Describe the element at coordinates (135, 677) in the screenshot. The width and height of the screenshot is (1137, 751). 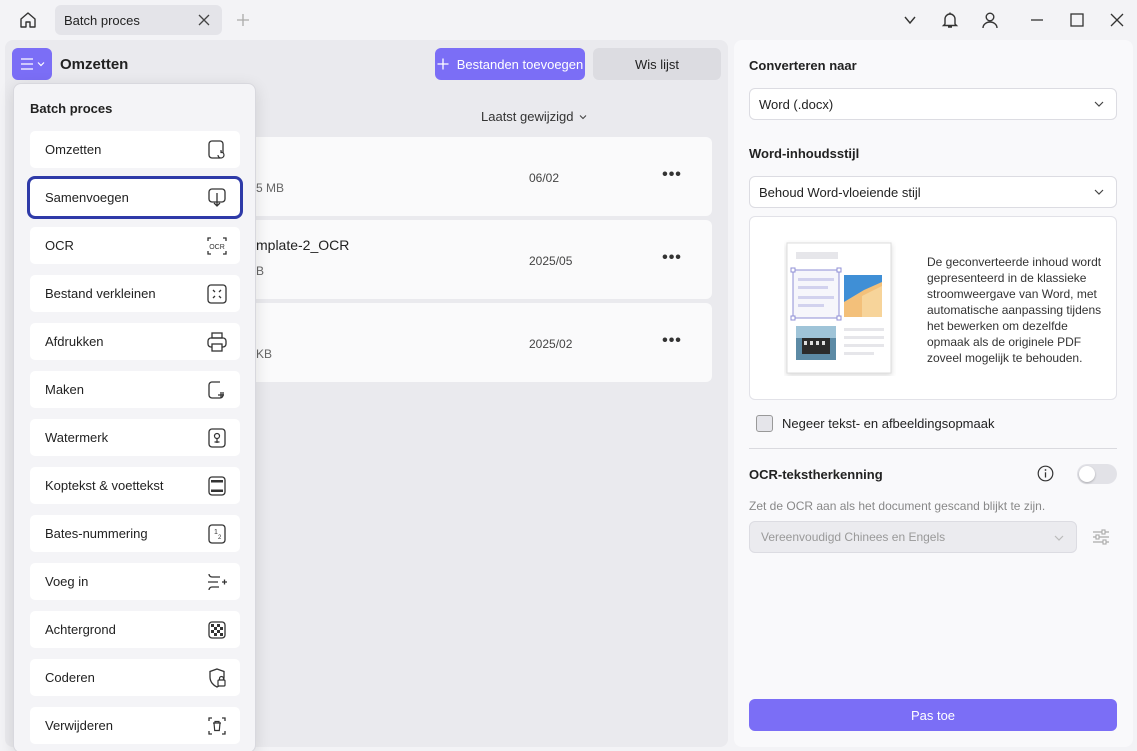
I see `menu-item-coderen: Coderen` at that location.